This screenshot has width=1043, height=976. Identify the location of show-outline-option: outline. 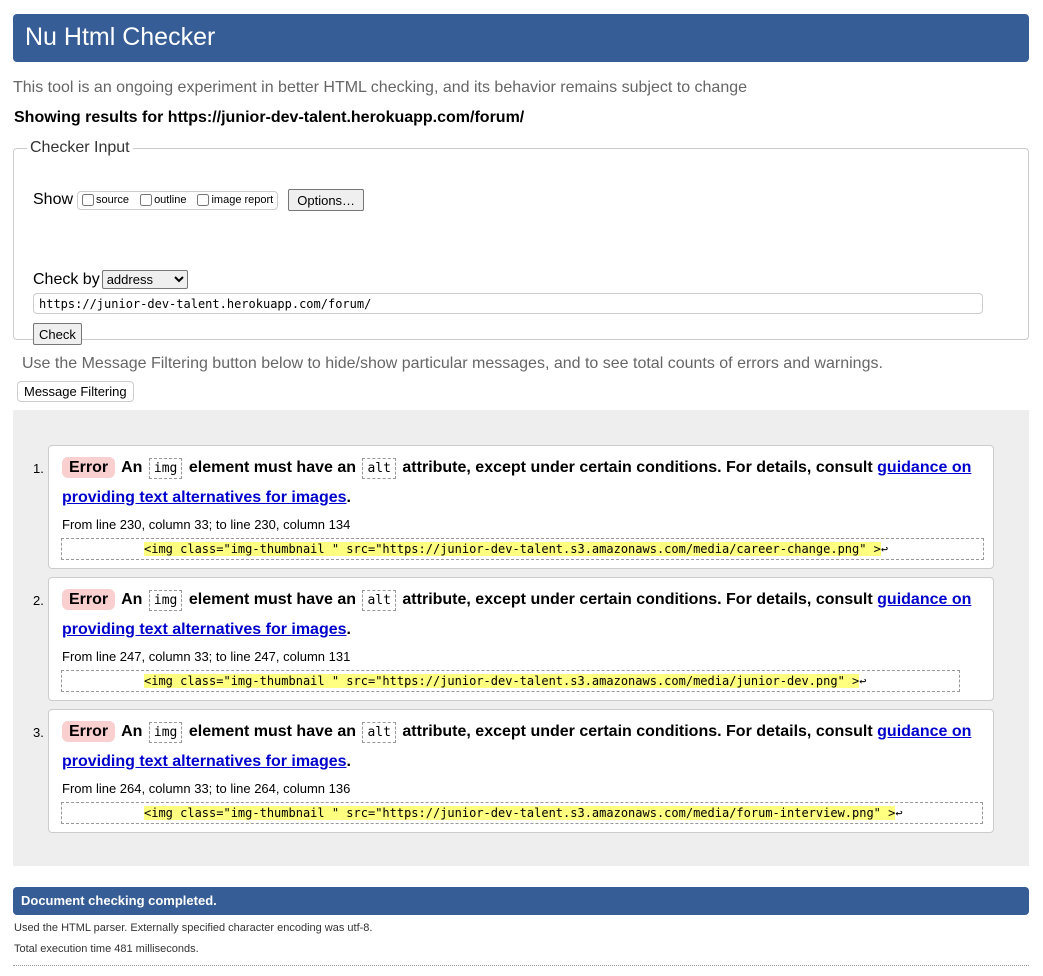
(162, 200).